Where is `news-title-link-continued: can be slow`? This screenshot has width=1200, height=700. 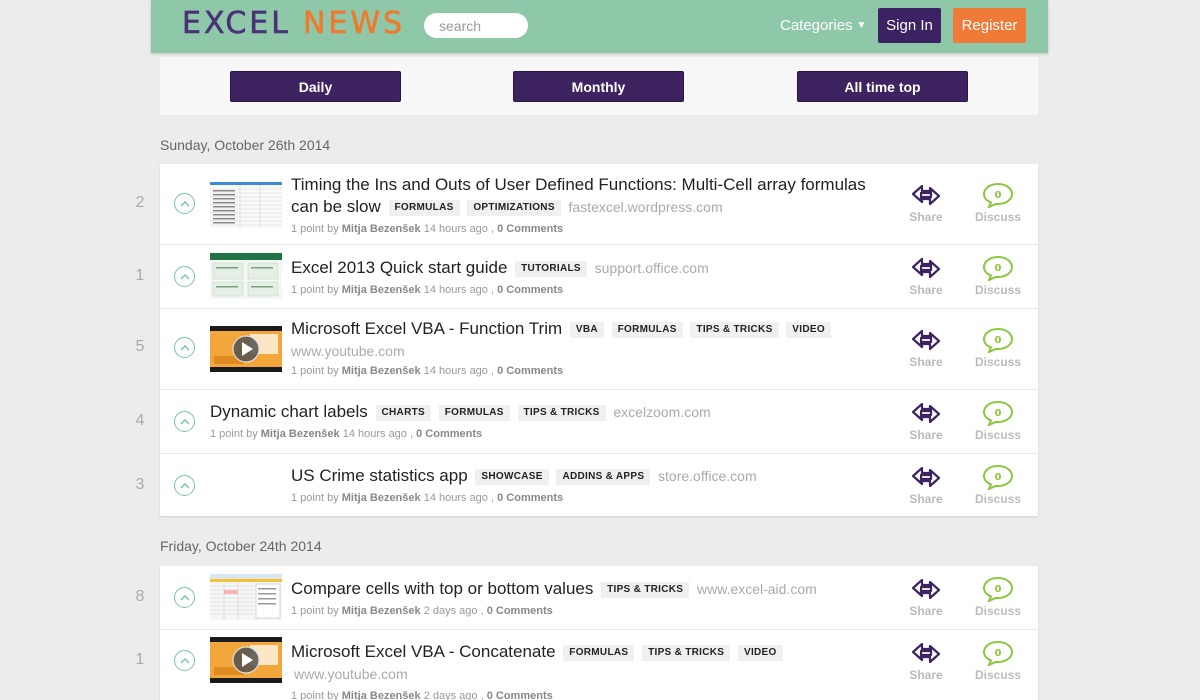
news-title-link-continued: can be slow is located at coordinates (336, 206).